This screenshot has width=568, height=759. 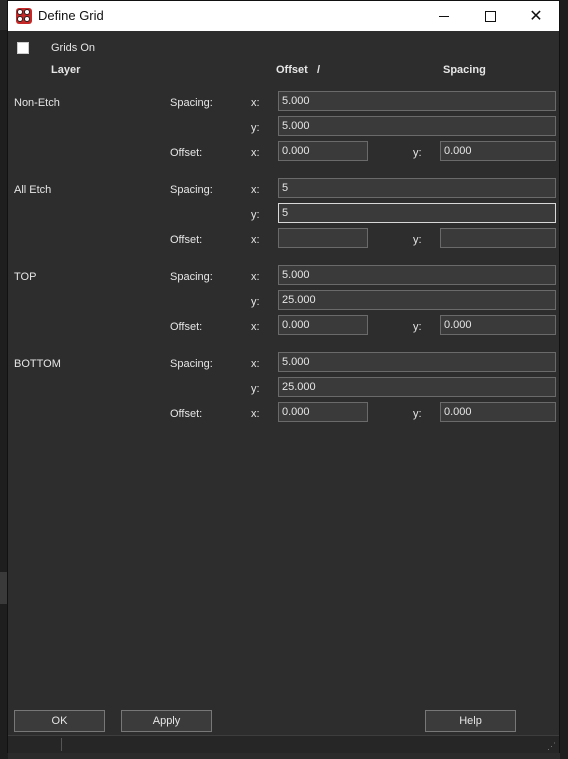 What do you see at coordinates (59, 721) in the screenshot?
I see `ok-button: OK` at bounding box center [59, 721].